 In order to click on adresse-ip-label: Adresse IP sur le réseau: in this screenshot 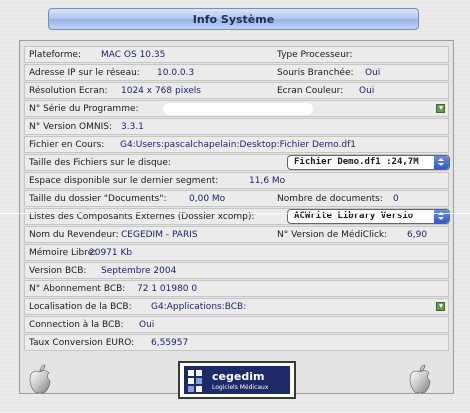, I will do `click(84, 73)`.